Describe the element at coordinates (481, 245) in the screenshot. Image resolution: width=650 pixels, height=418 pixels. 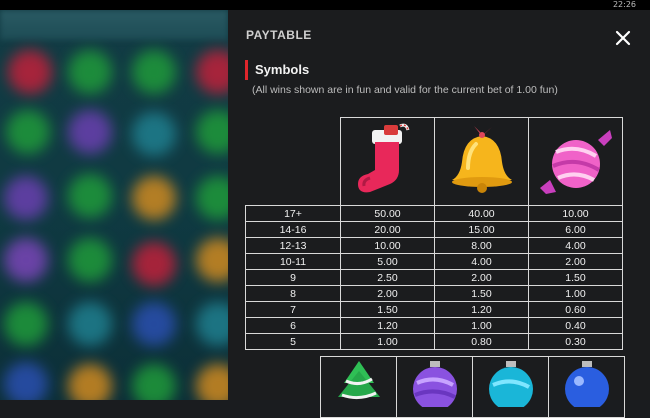
I see `value-cell: 8.00` at that location.